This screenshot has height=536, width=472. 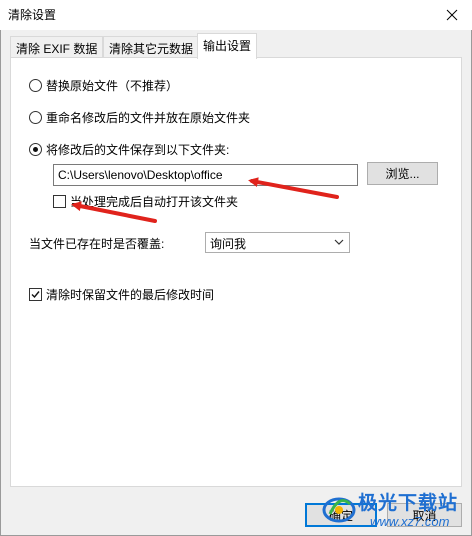 I want to click on close-button, so click(x=452, y=15).